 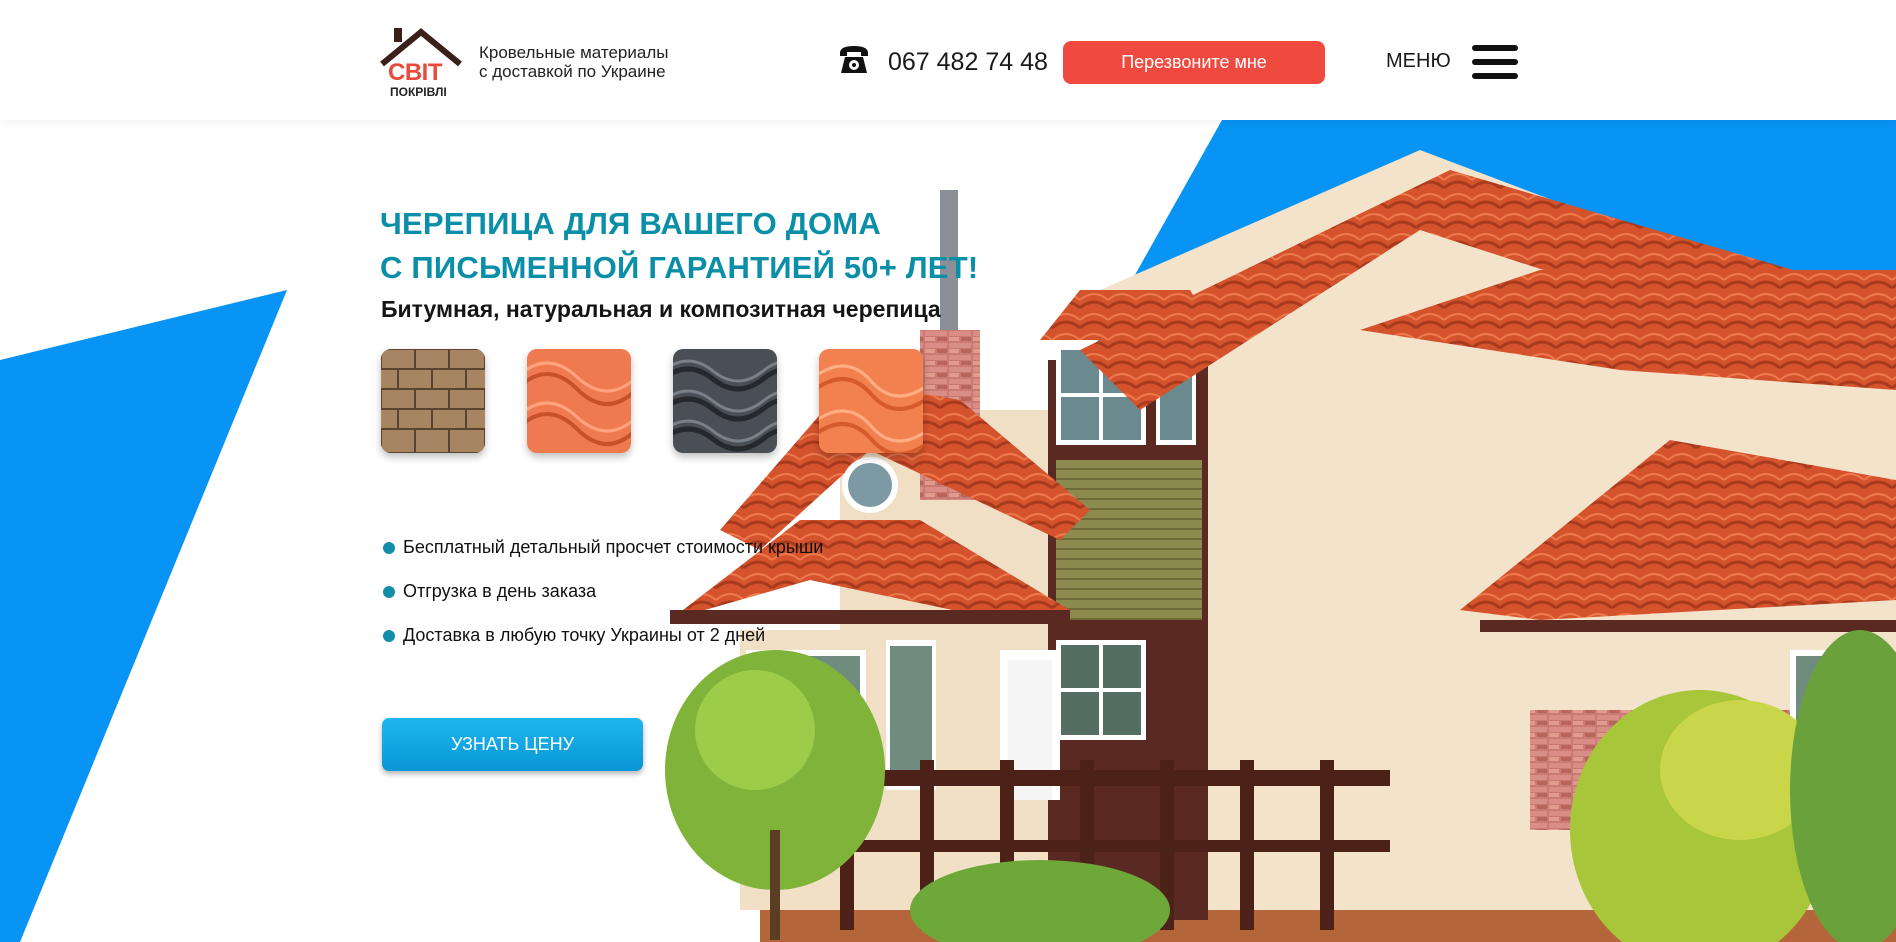 What do you see at coordinates (968, 62) in the screenshot?
I see `phone-number: 067 482 74 48` at bounding box center [968, 62].